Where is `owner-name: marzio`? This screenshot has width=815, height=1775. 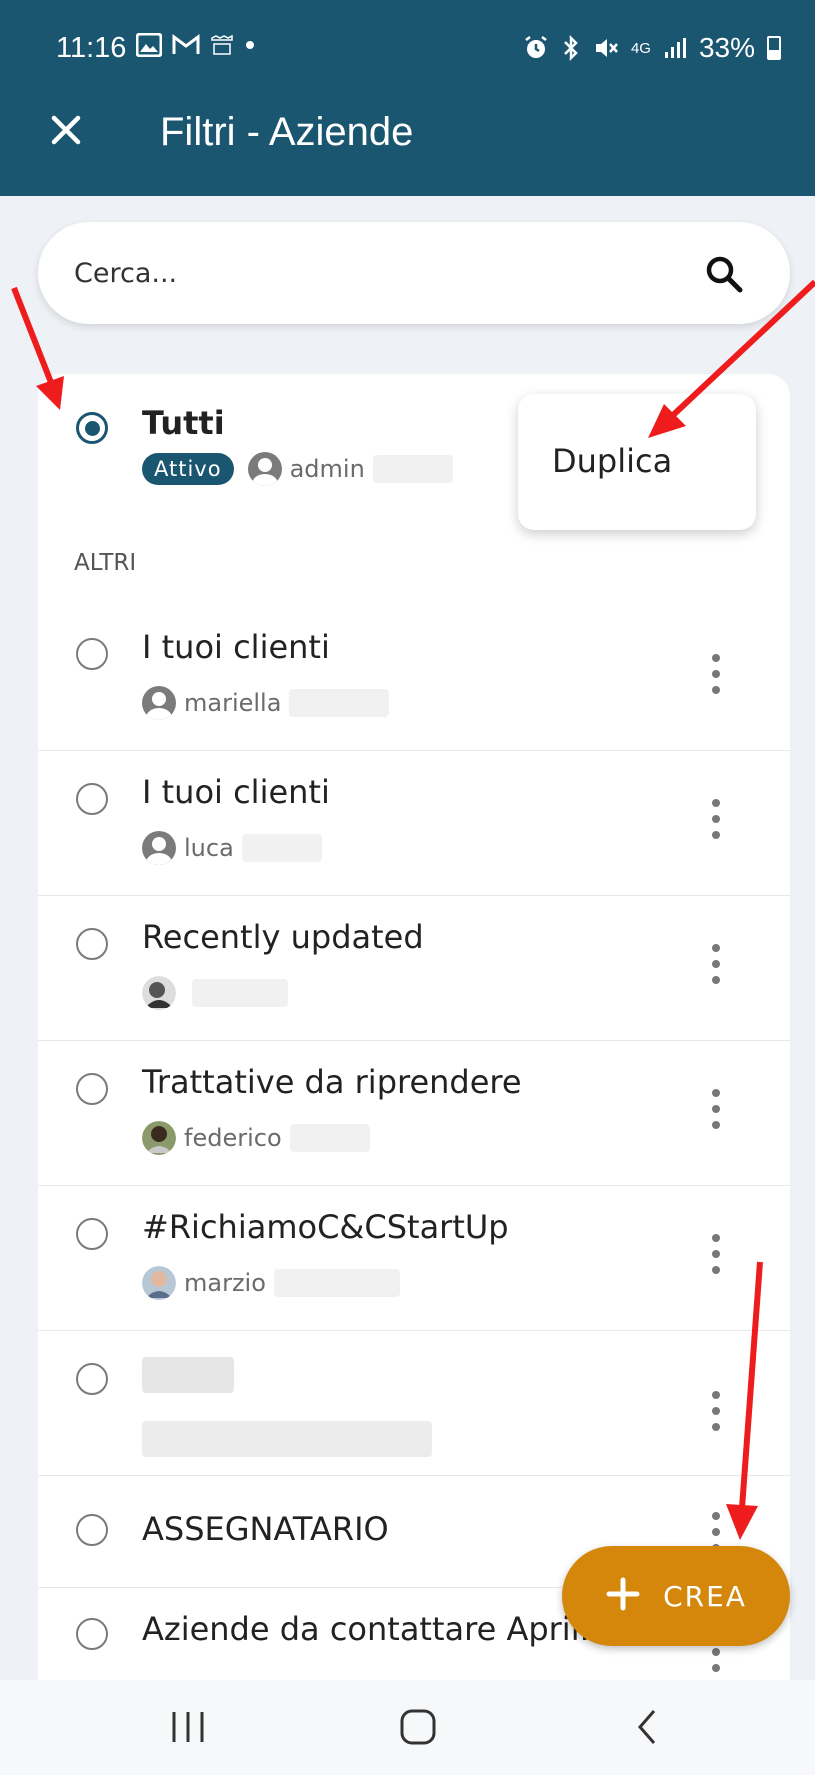 owner-name: marzio is located at coordinates (225, 1283).